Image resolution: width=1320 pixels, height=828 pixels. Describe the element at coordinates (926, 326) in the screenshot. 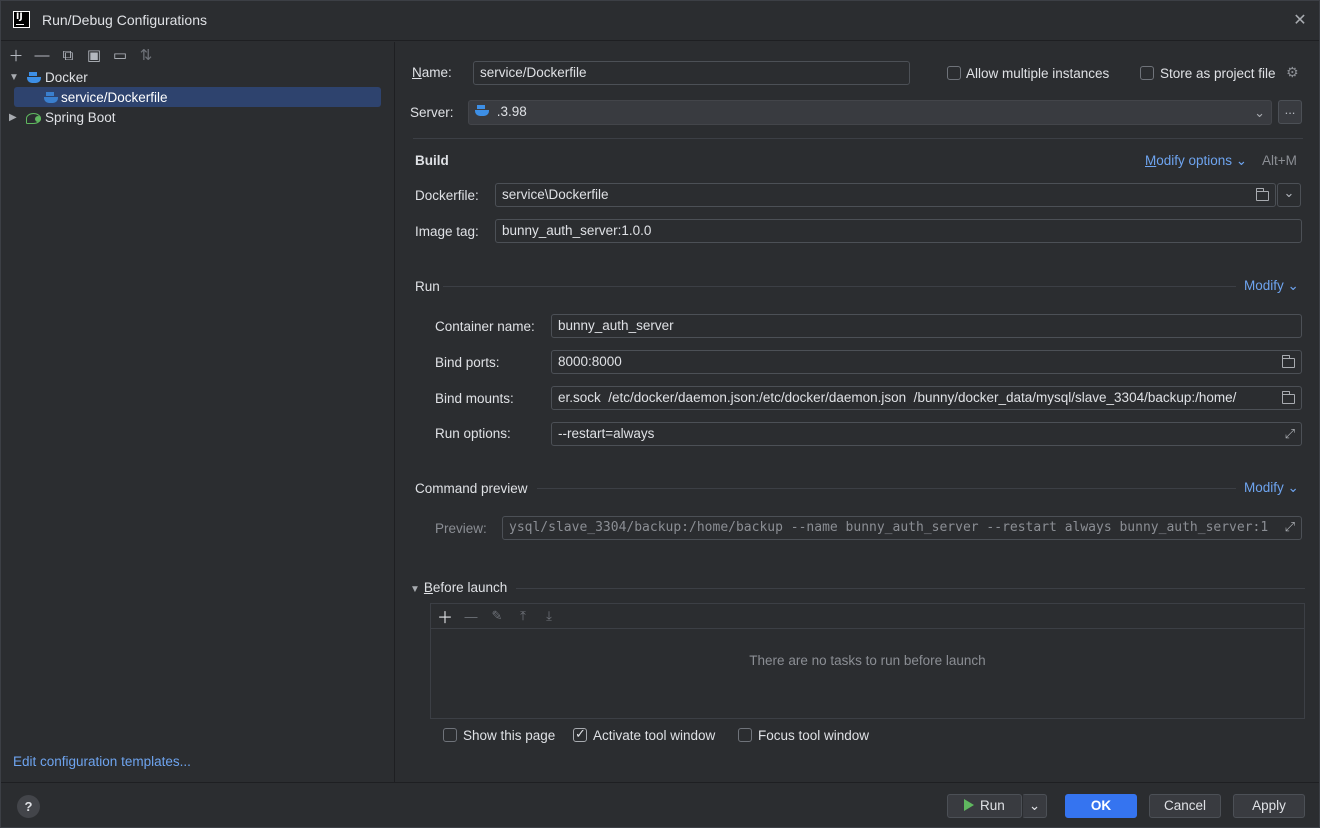

I see `container-name-input: bunny_auth_server` at that location.